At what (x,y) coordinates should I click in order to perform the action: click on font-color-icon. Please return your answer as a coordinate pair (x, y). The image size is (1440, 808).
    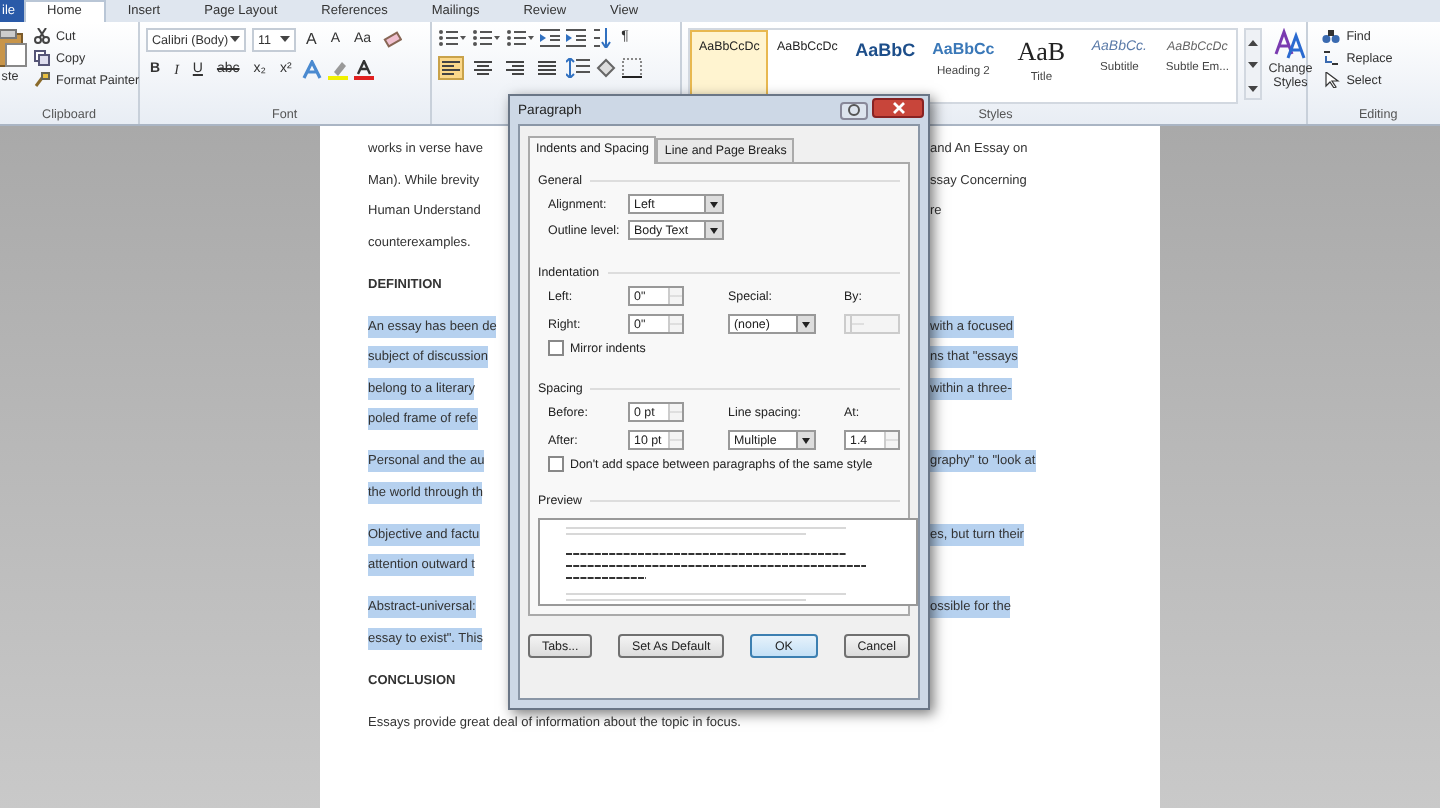
    Looking at the image, I should click on (363, 70).